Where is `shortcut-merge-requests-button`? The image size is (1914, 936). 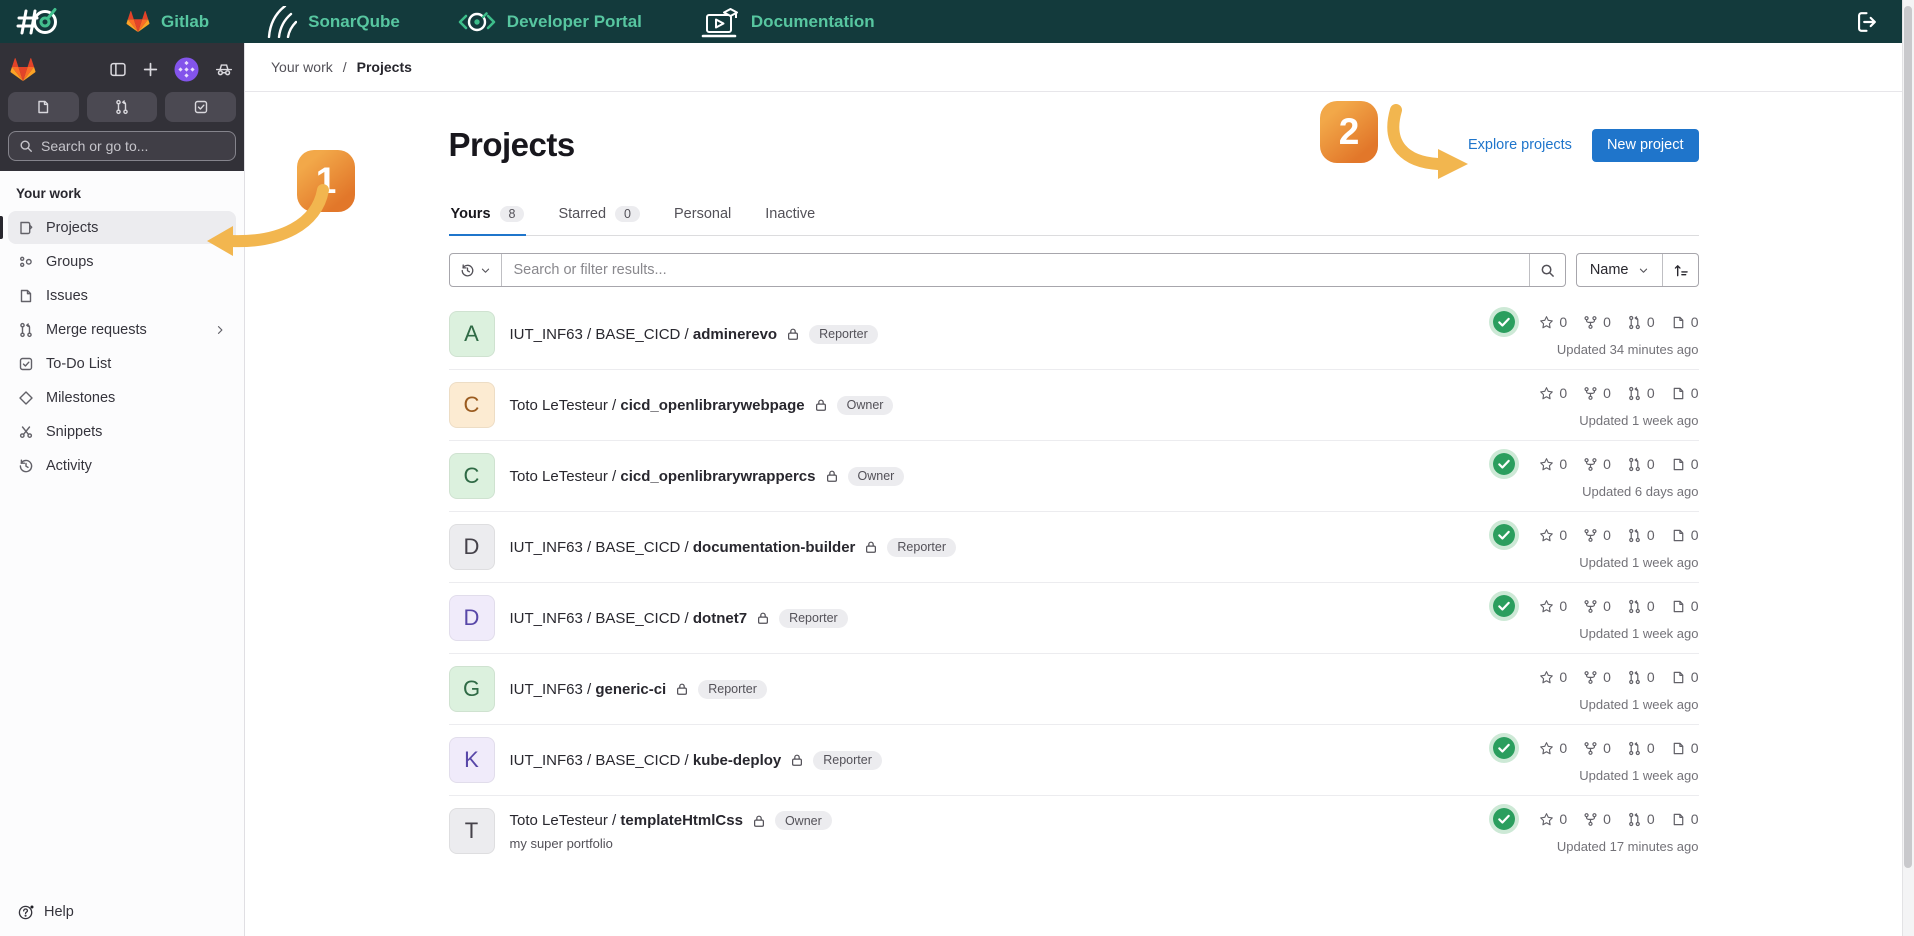
shortcut-merge-requests-button is located at coordinates (122, 107).